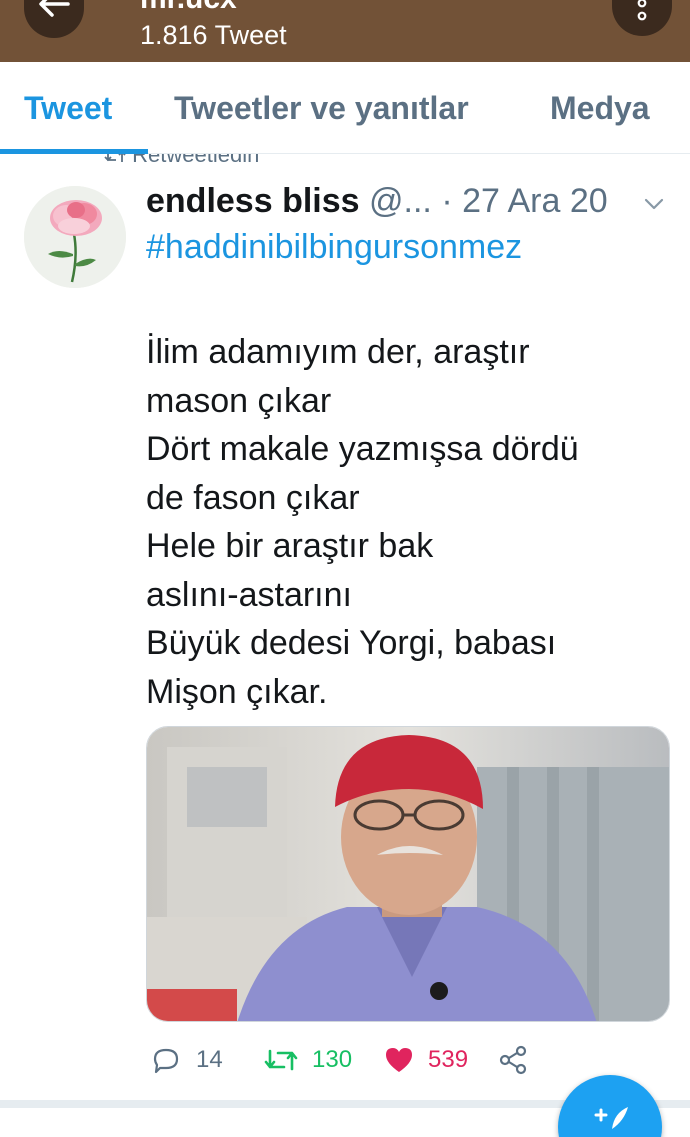 Image resolution: width=690 pixels, height=1137 pixels. Describe the element at coordinates (399, 1060) in the screenshot. I see `heart-icon` at that location.